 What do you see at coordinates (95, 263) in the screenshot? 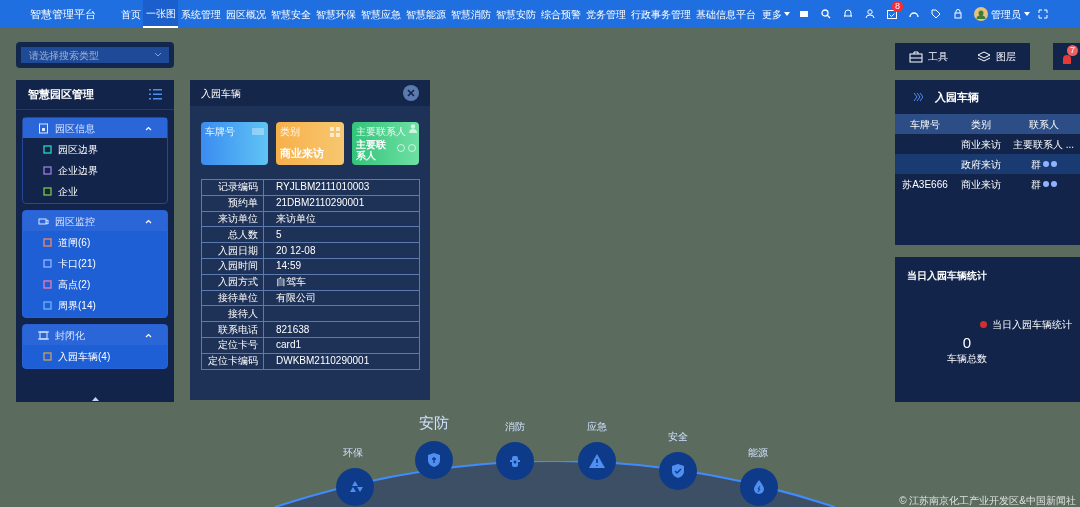
I see `menu-item: 卡口(21)` at bounding box center [95, 263].